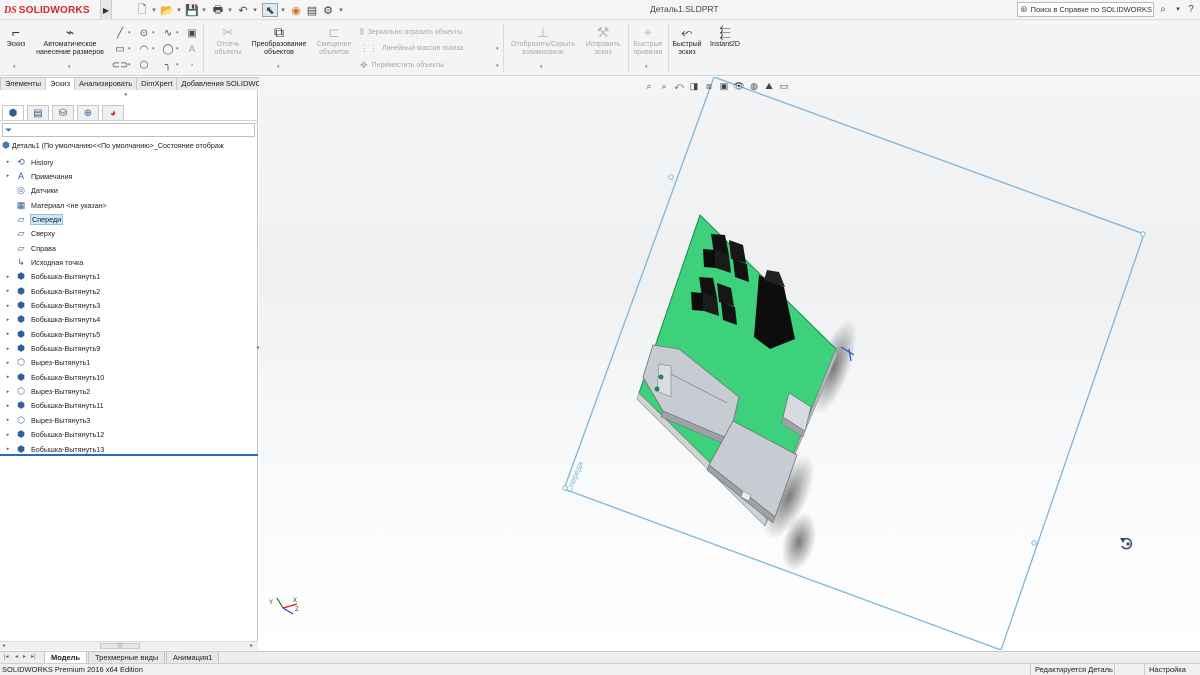  What do you see at coordinates (6, 656) in the screenshot?
I see `first-tab-icon: |◂` at bounding box center [6, 656].